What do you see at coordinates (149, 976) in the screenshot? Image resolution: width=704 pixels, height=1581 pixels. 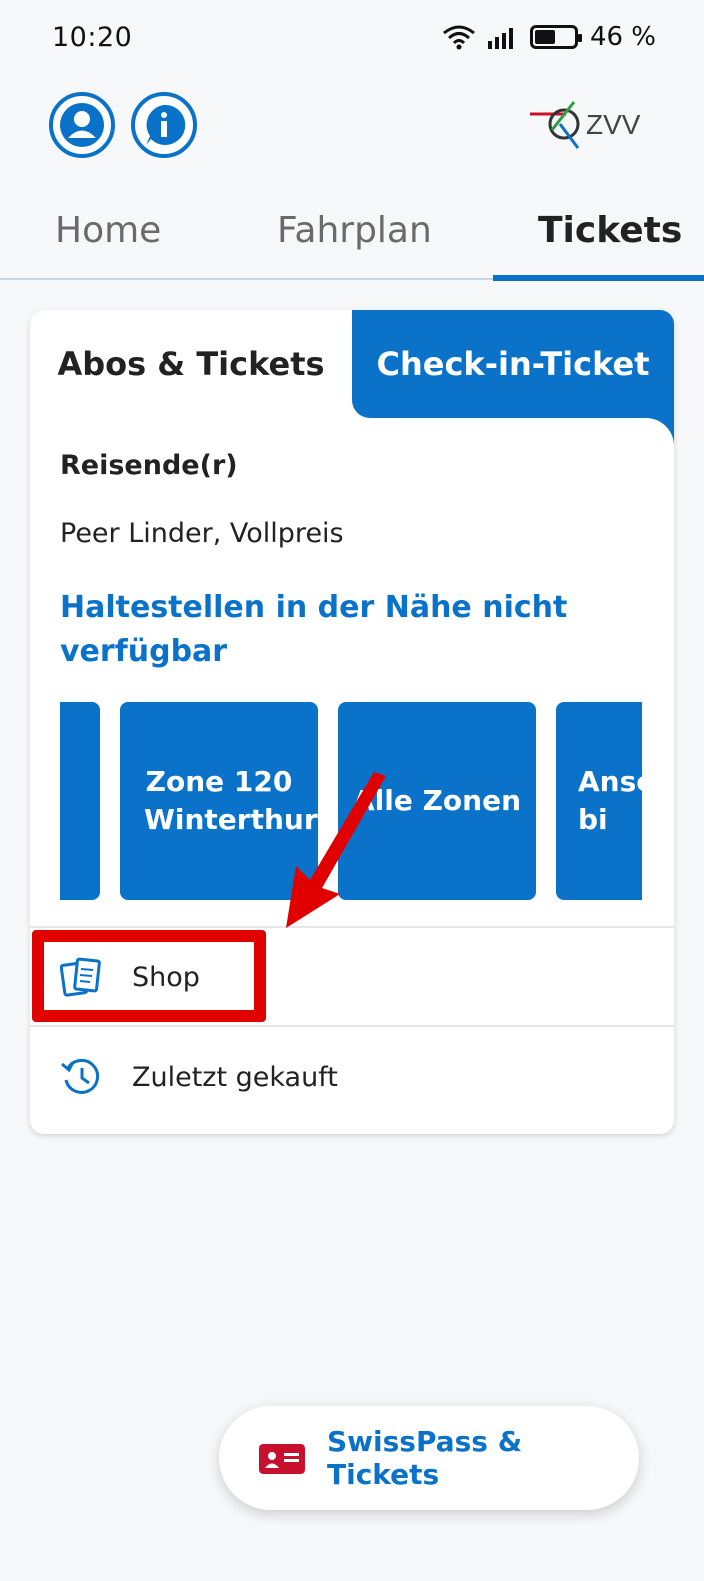 I see `shop-highlight-box` at bounding box center [149, 976].